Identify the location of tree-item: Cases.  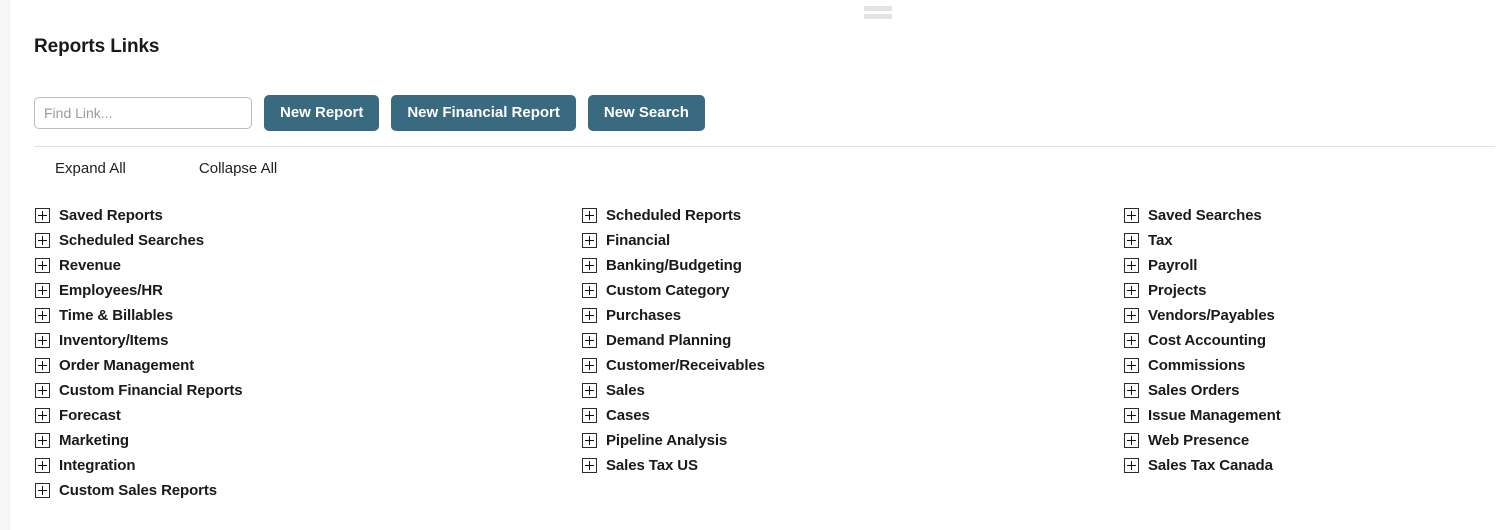
(853, 415).